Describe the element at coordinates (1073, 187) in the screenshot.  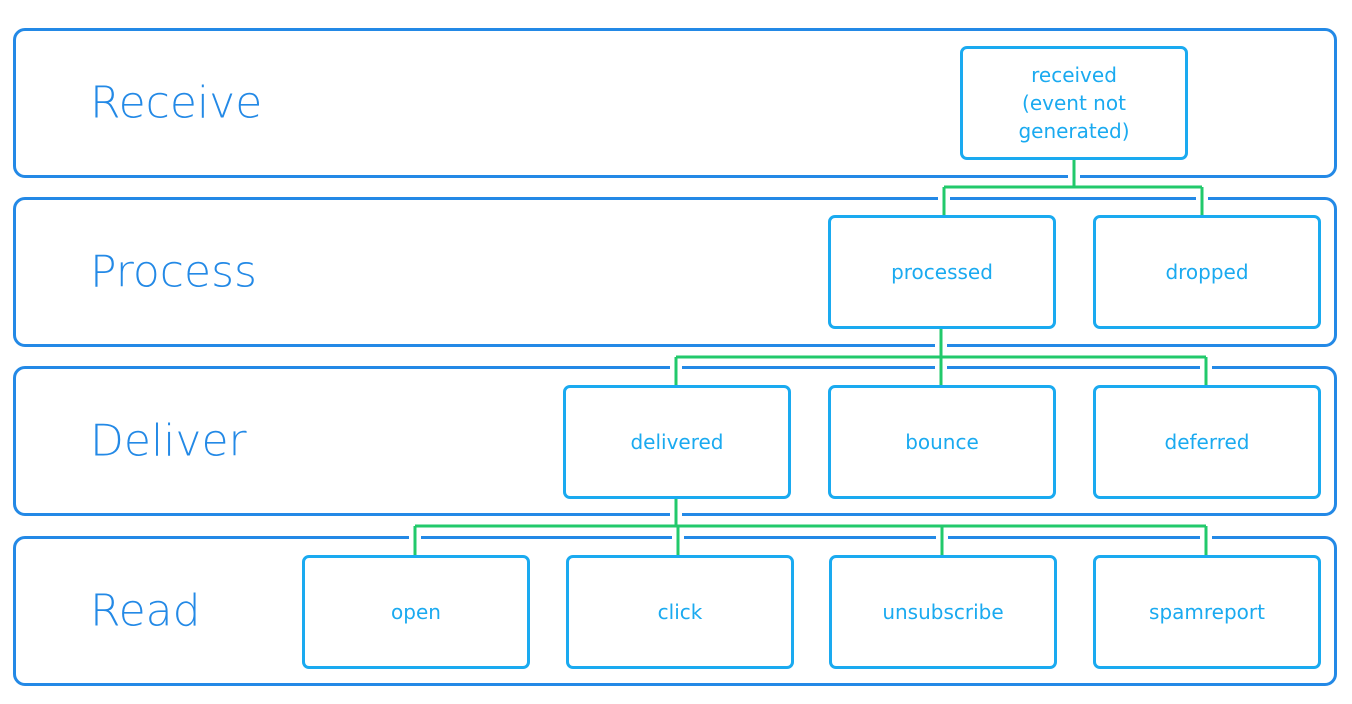
I see `connector-received-to-process` at that location.